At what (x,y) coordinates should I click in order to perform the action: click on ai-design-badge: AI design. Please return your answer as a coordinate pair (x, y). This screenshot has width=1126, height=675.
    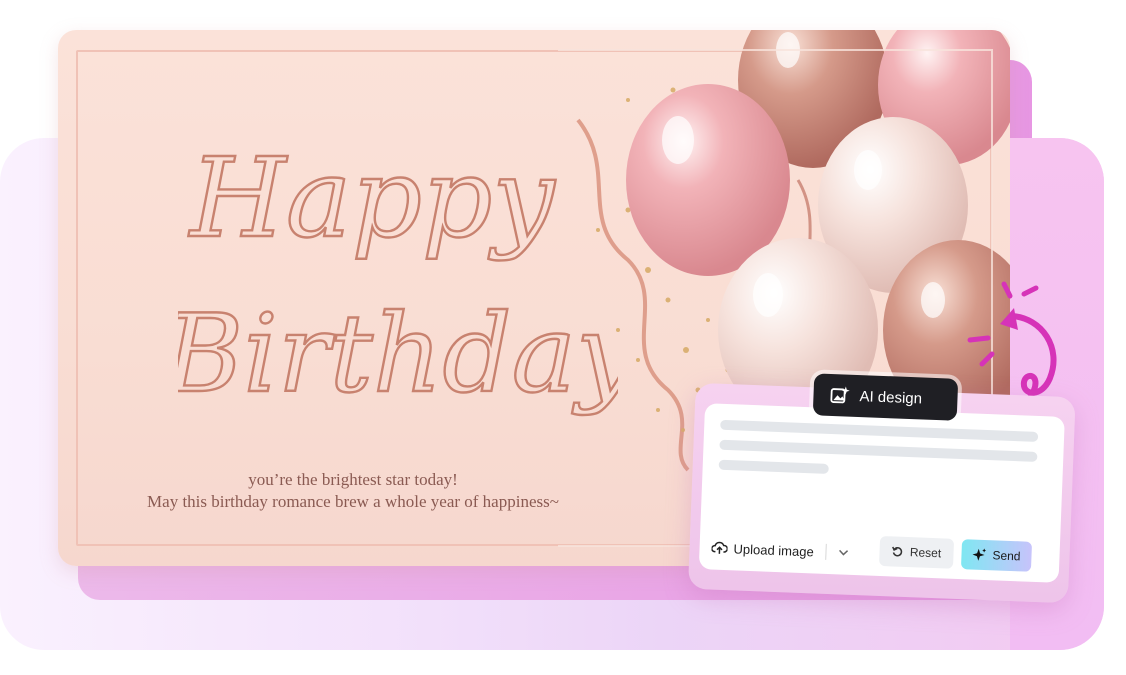
    Looking at the image, I should click on (885, 397).